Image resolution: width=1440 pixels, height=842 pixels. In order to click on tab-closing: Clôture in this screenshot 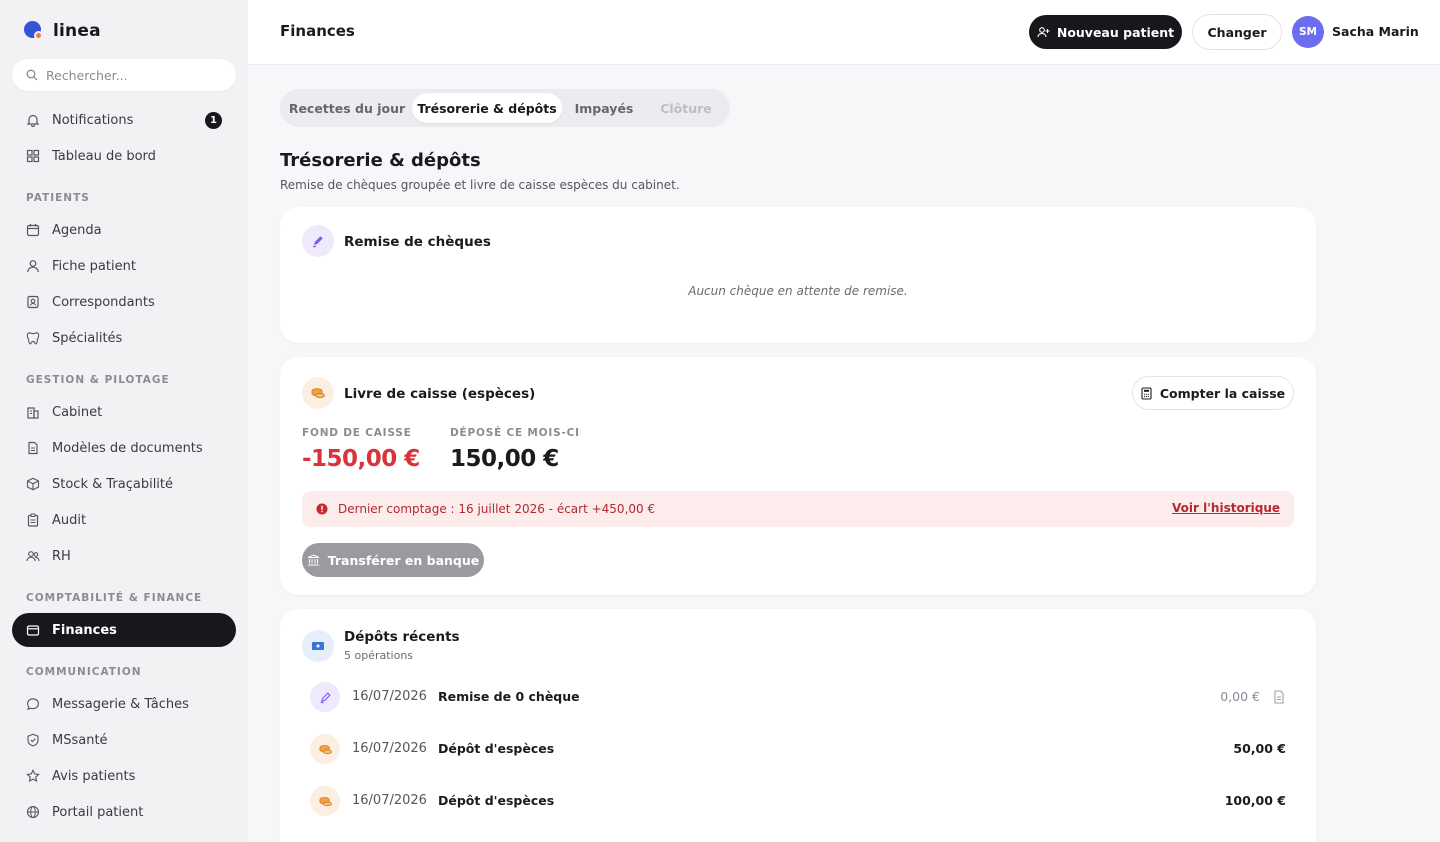, I will do `click(686, 108)`.